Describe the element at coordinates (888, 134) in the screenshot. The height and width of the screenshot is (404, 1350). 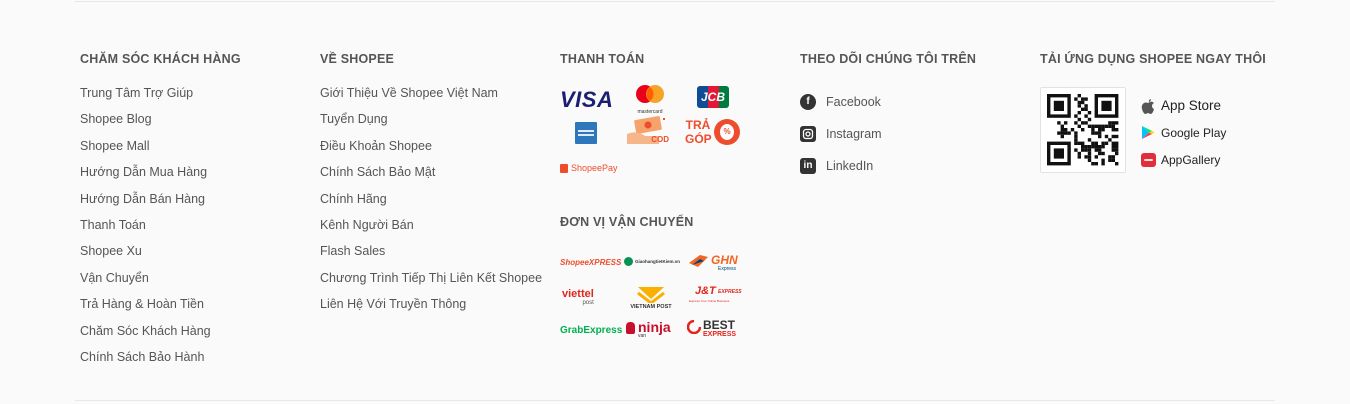
I see `instagram-link: Instagram` at that location.